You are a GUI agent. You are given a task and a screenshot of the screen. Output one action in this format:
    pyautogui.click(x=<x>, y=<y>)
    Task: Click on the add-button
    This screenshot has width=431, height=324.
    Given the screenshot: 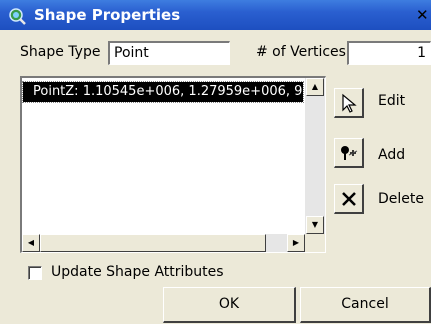 What is the action you would take?
    pyautogui.click(x=349, y=153)
    